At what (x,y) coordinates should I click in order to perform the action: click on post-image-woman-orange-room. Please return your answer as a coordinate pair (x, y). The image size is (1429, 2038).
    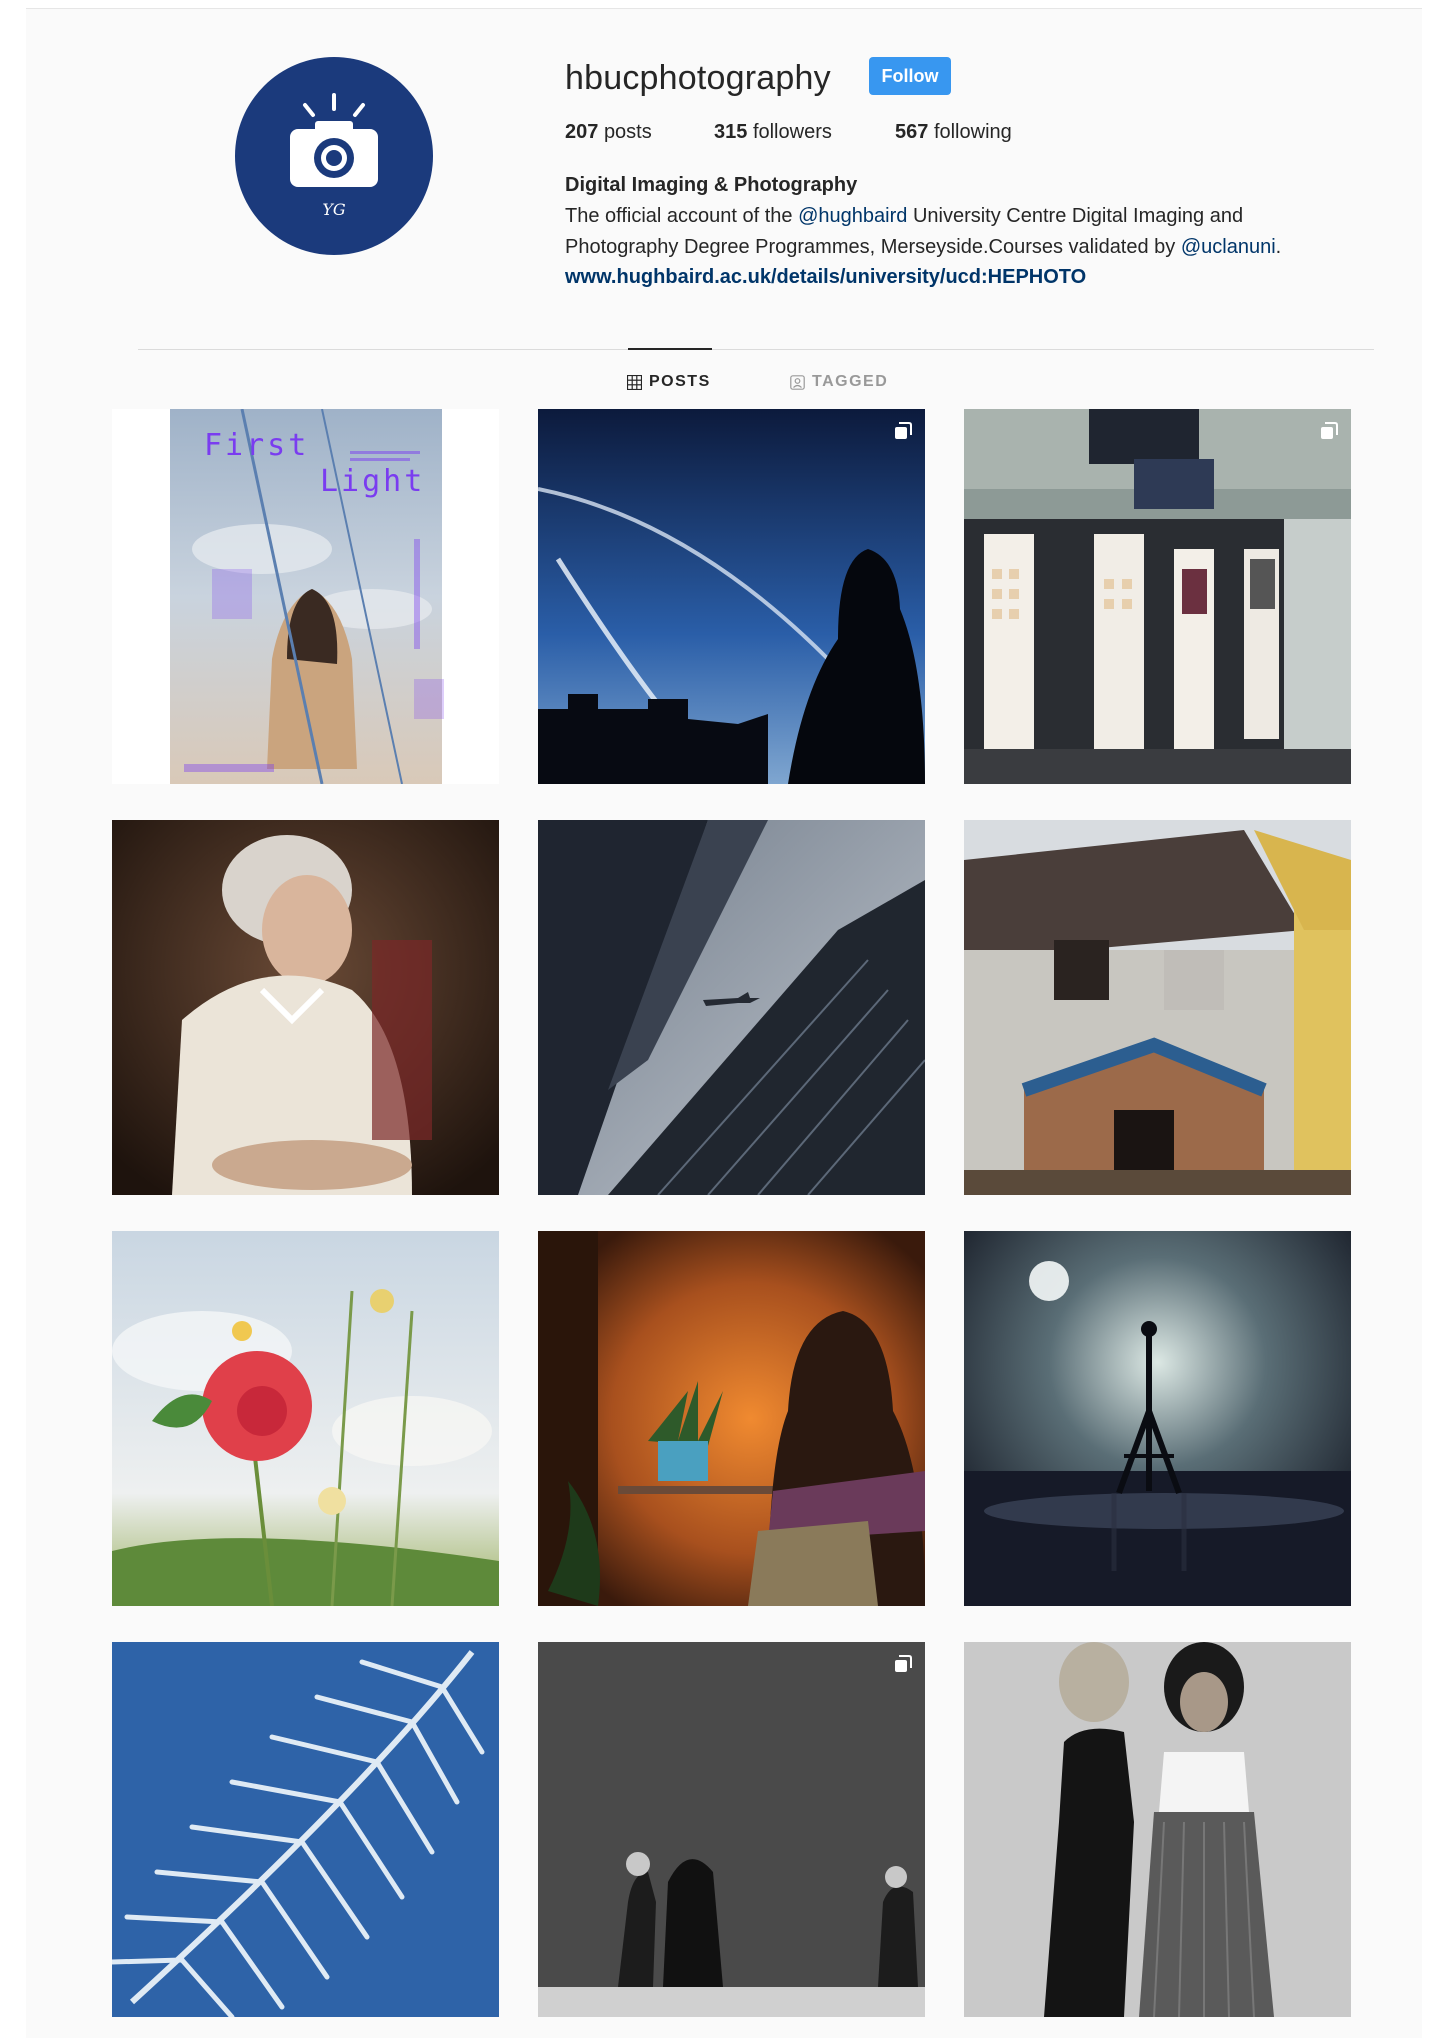
    Looking at the image, I should click on (731, 1418).